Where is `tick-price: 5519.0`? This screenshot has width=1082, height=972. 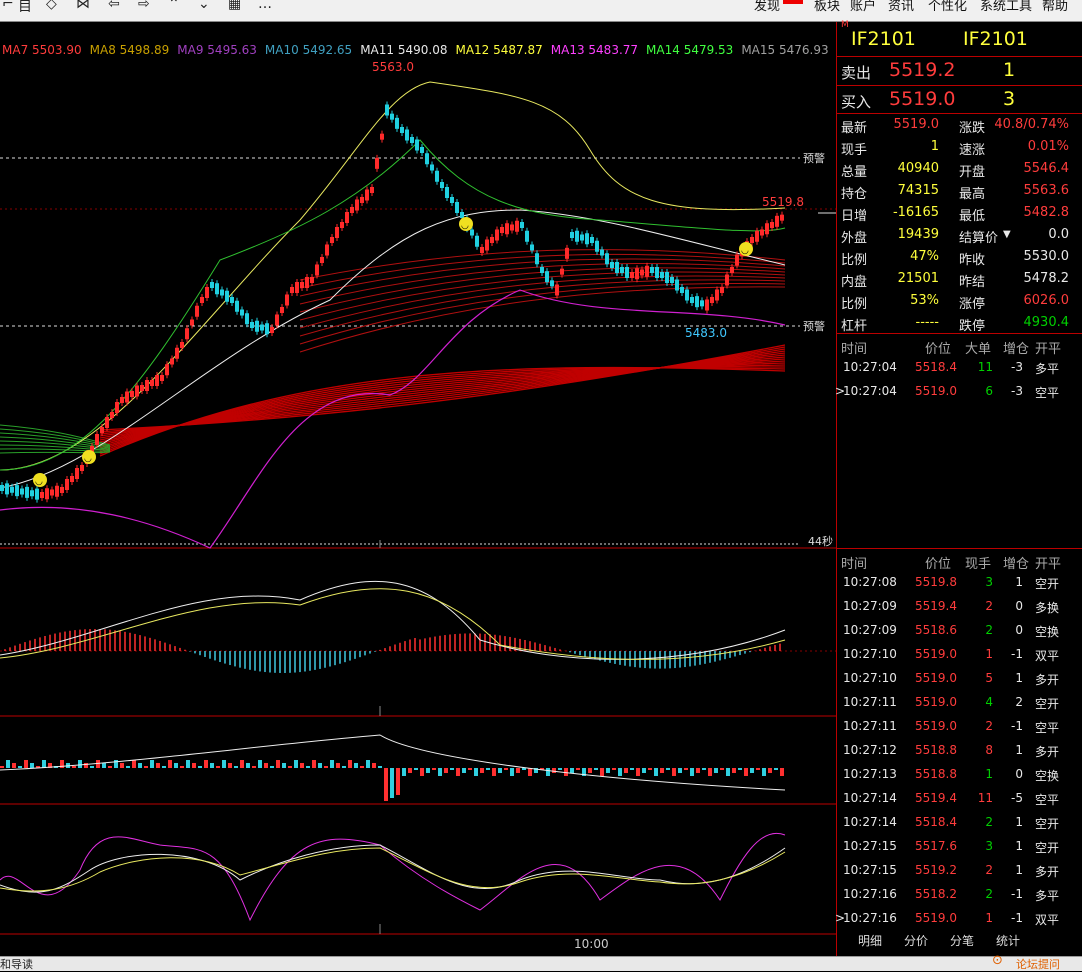
tick-price: 5519.0 is located at coordinates (936, 702).